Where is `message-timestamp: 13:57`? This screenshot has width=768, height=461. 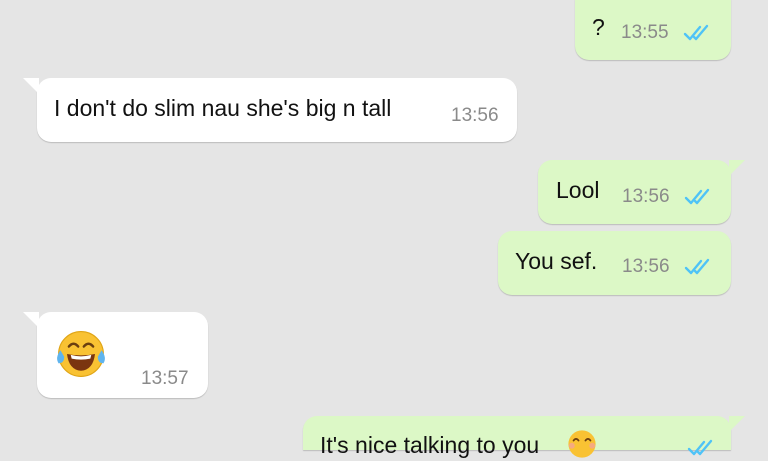
message-timestamp: 13:57 is located at coordinates (165, 378).